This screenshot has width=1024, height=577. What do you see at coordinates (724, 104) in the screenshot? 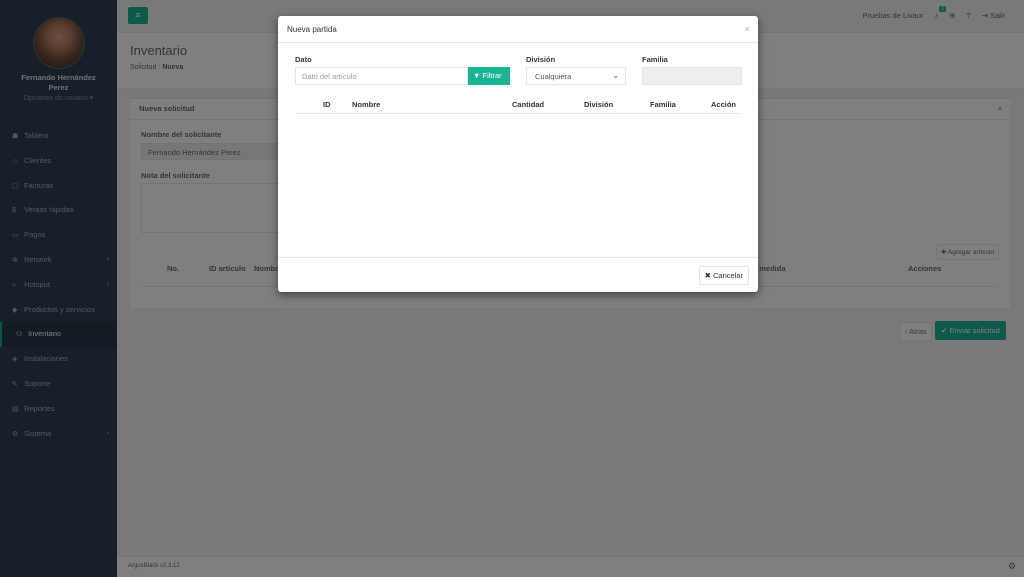
I see `col-accion: Acción` at bounding box center [724, 104].